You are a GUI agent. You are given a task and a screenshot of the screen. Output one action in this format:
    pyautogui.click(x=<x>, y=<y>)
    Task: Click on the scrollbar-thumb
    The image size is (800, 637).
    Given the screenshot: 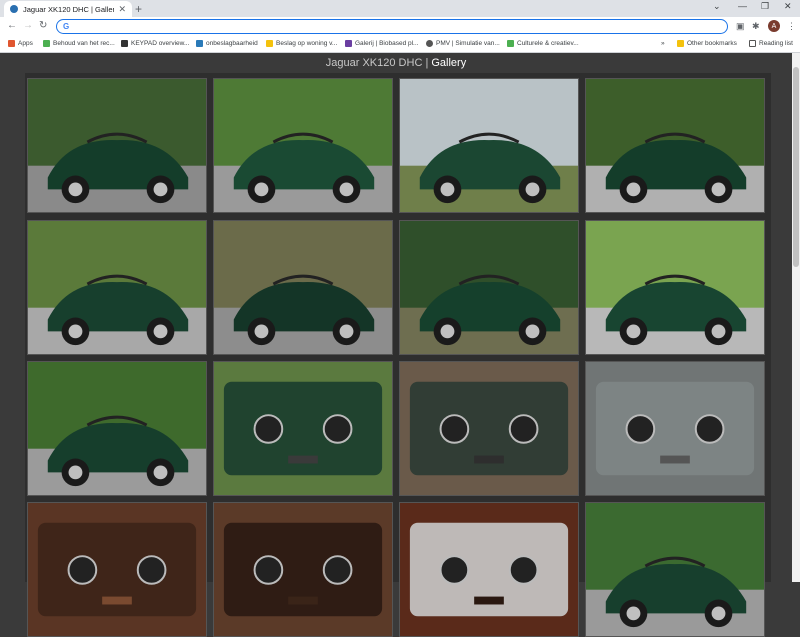 What is the action you would take?
    pyautogui.click(x=796, y=167)
    